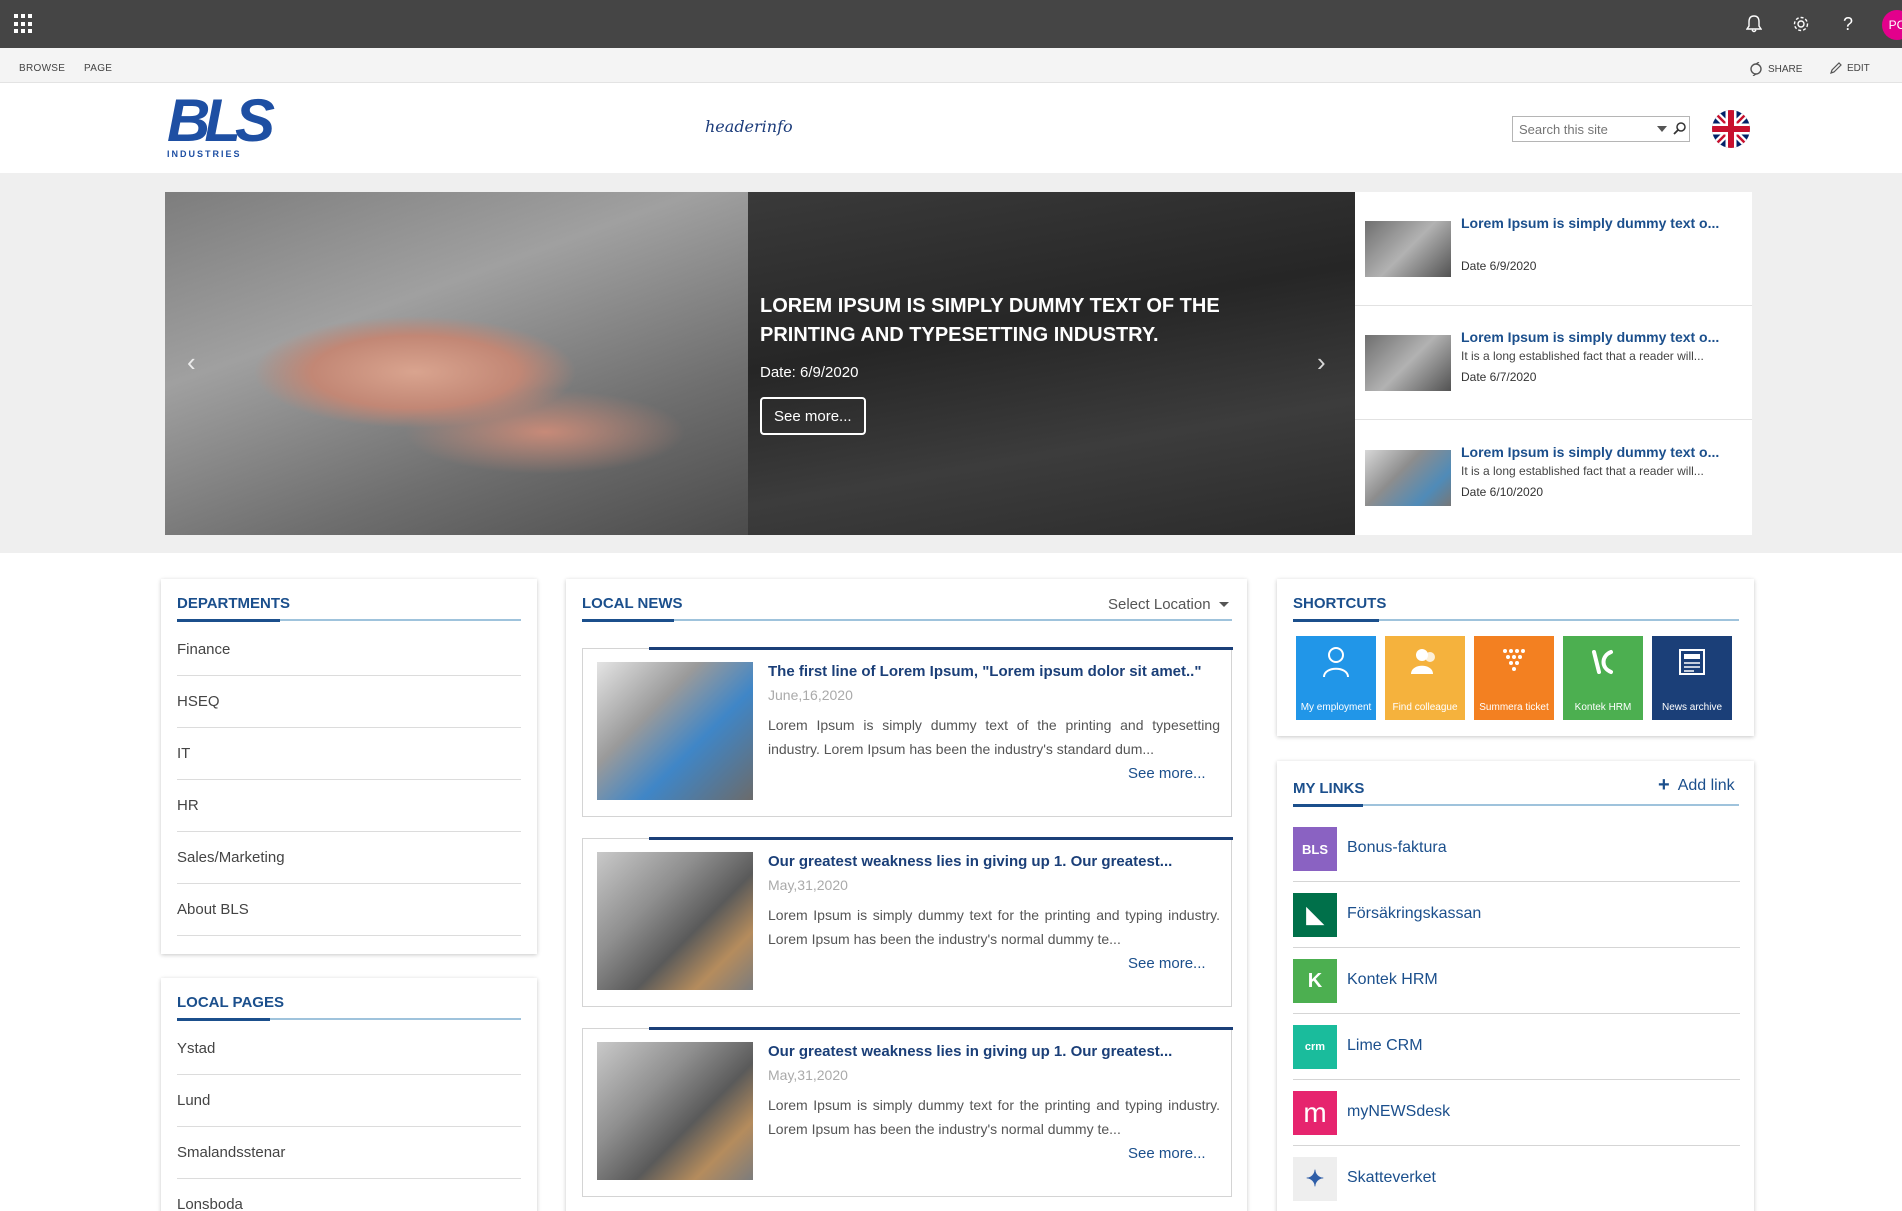 This screenshot has width=1902, height=1211. I want to click on add-link-button: + Add link, so click(1696, 785).